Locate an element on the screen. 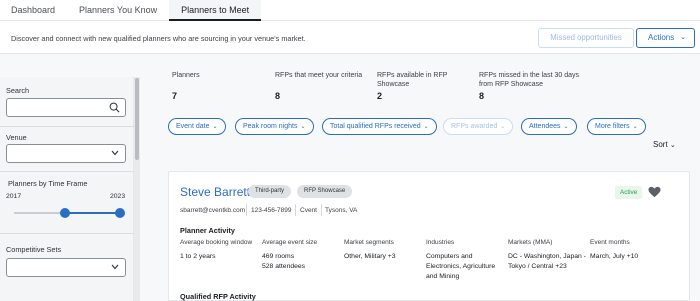 Image resolution: width=700 pixels, height=301 pixels. filter-event-date: Event date ⌄ is located at coordinates (197, 126).